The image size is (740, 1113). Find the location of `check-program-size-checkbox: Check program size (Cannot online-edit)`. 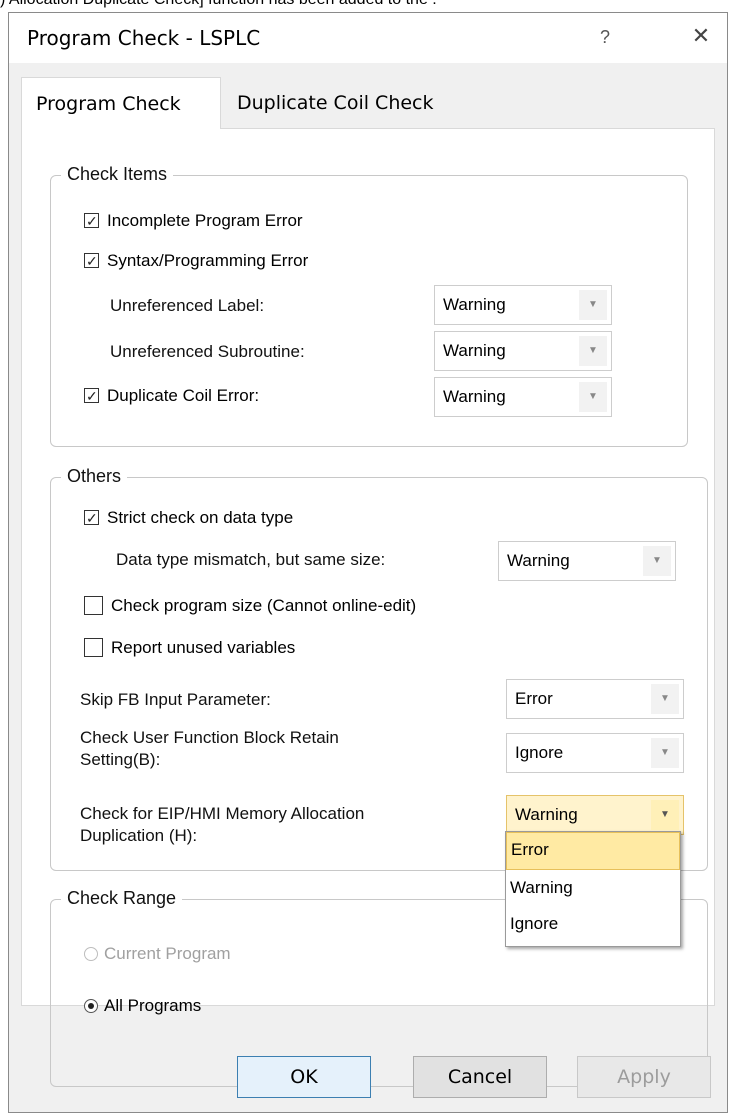

check-program-size-checkbox: Check program size (Cannot online-edit) is located at coordinates (250, 606).